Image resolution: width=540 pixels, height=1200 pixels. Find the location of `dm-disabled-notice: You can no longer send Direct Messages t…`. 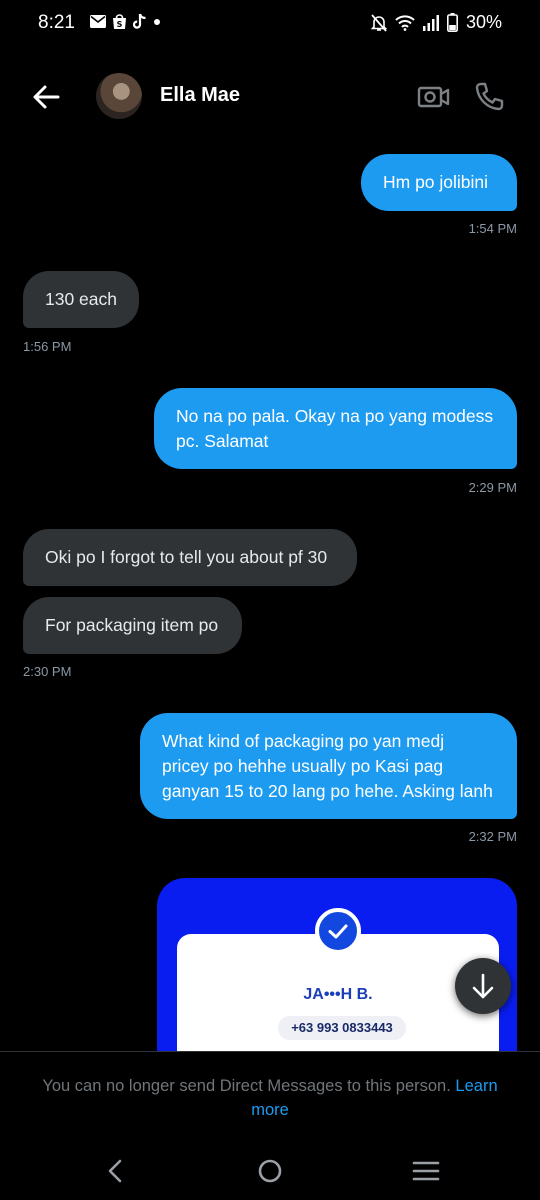

dm-disabled-notice: You can no longer send Direct Messages t… is located at coordinates (270, 1098).